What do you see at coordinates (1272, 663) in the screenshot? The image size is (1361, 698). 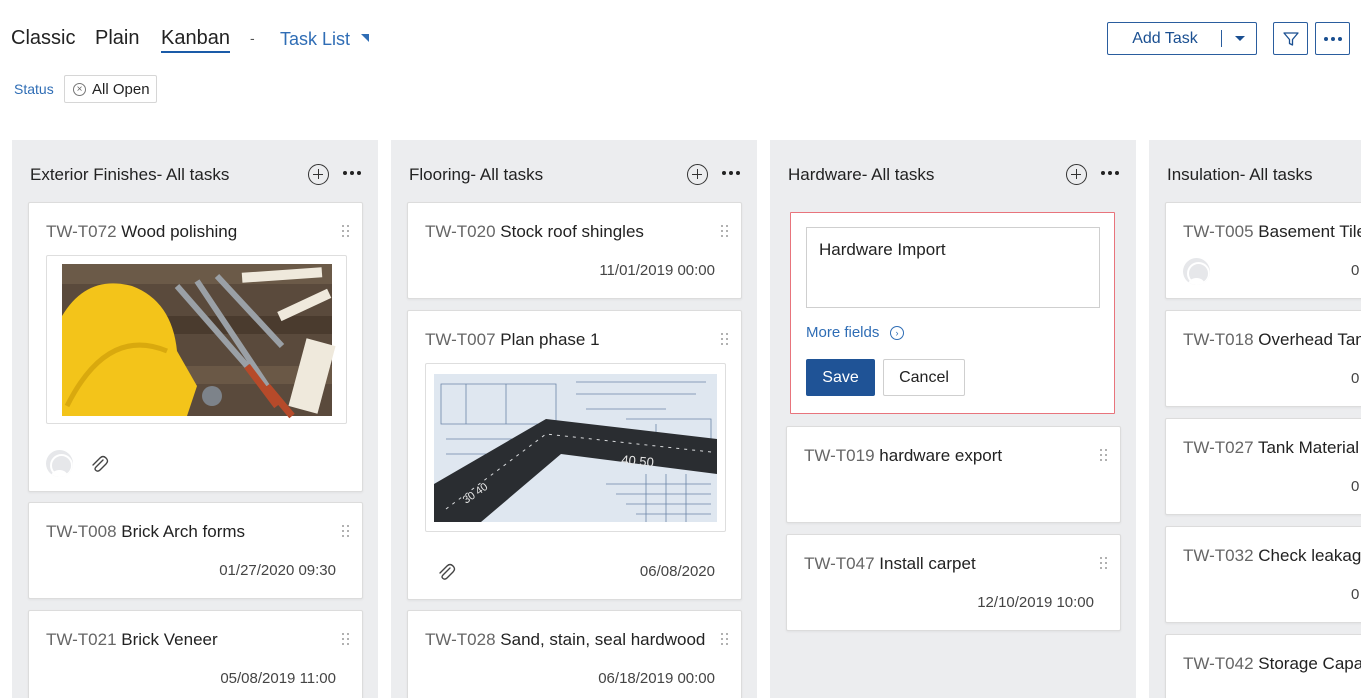 I see `task-title: TW-T042 Storage Capac` at bounding box center [1272, 663].